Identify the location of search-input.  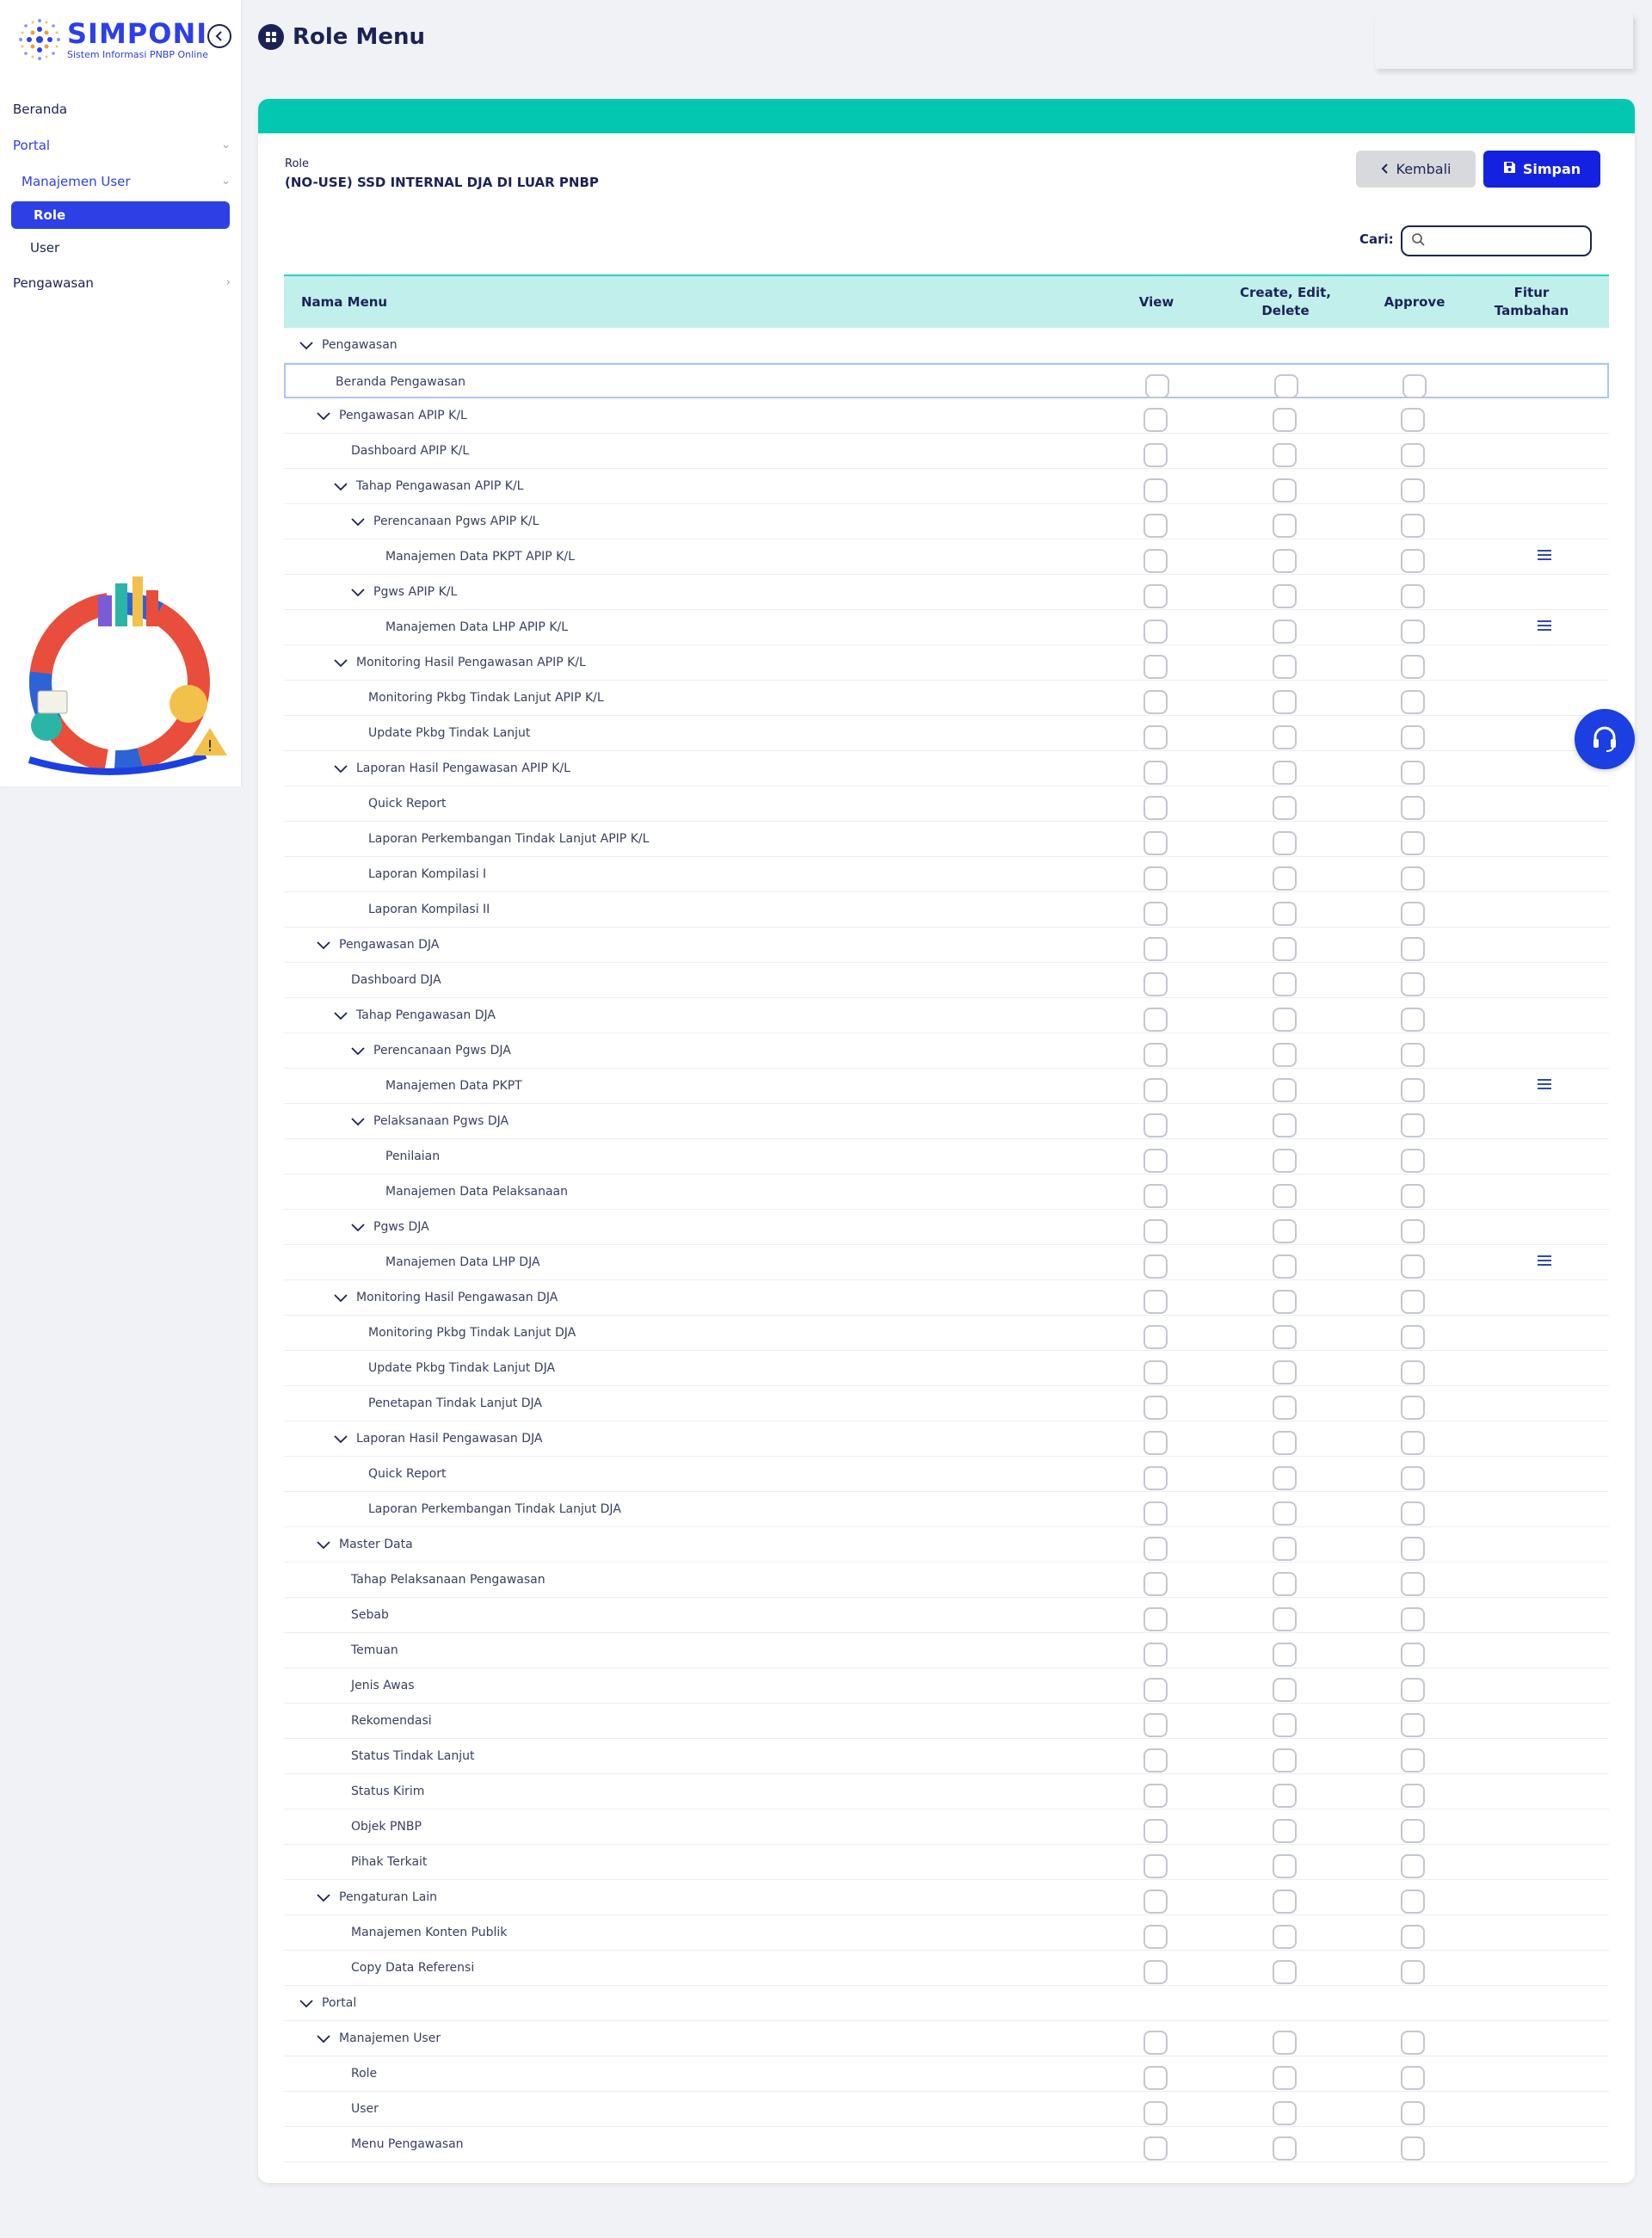
(1509, 241).